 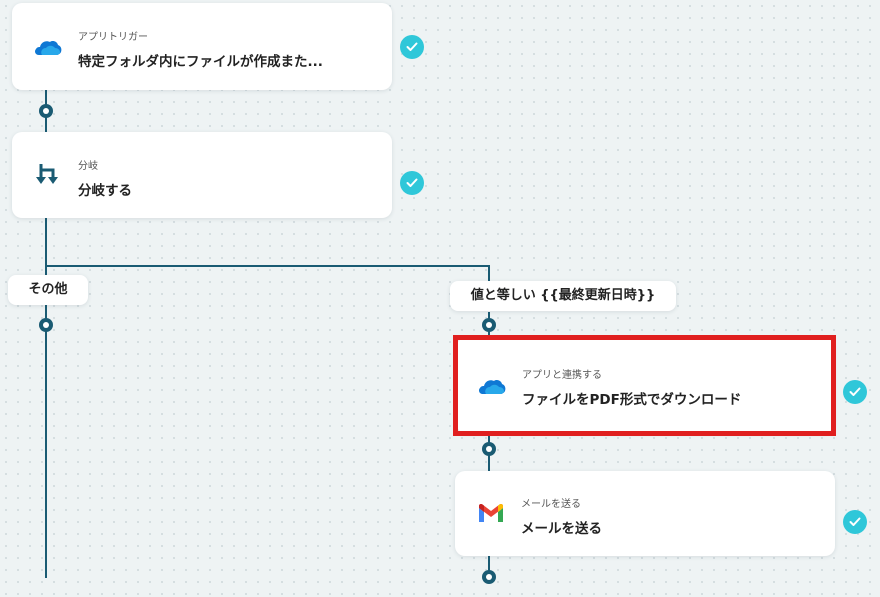 What do you see at coordinates (48, 47) in the screenshot?
I see `onedrive-cloud-icon` at bounding box center [48, 47].